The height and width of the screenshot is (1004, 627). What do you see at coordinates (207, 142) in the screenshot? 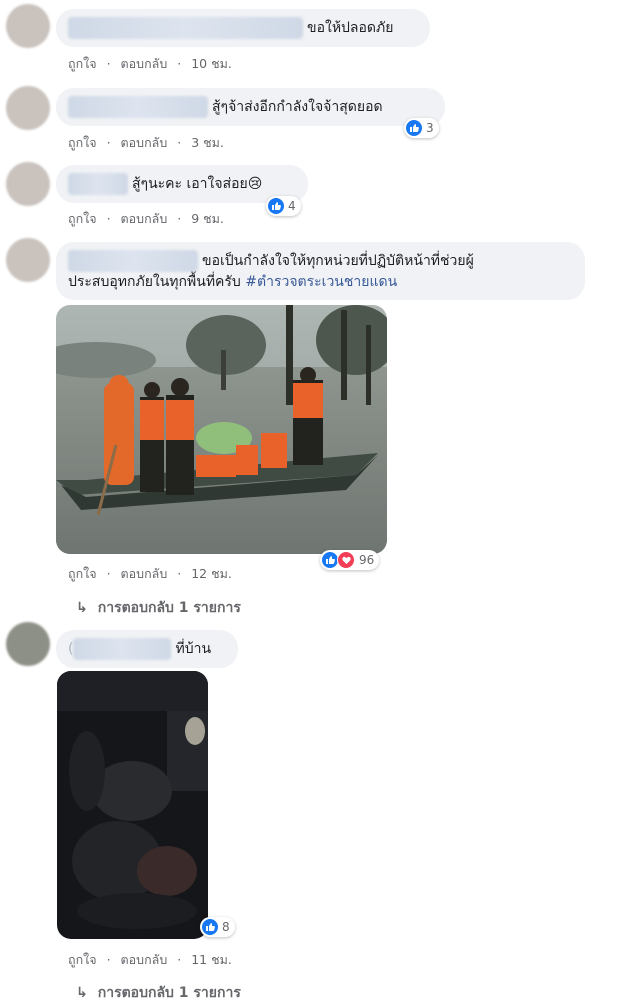
I see `timestamp: 3 ชม.` at bounding box center [207, 142].